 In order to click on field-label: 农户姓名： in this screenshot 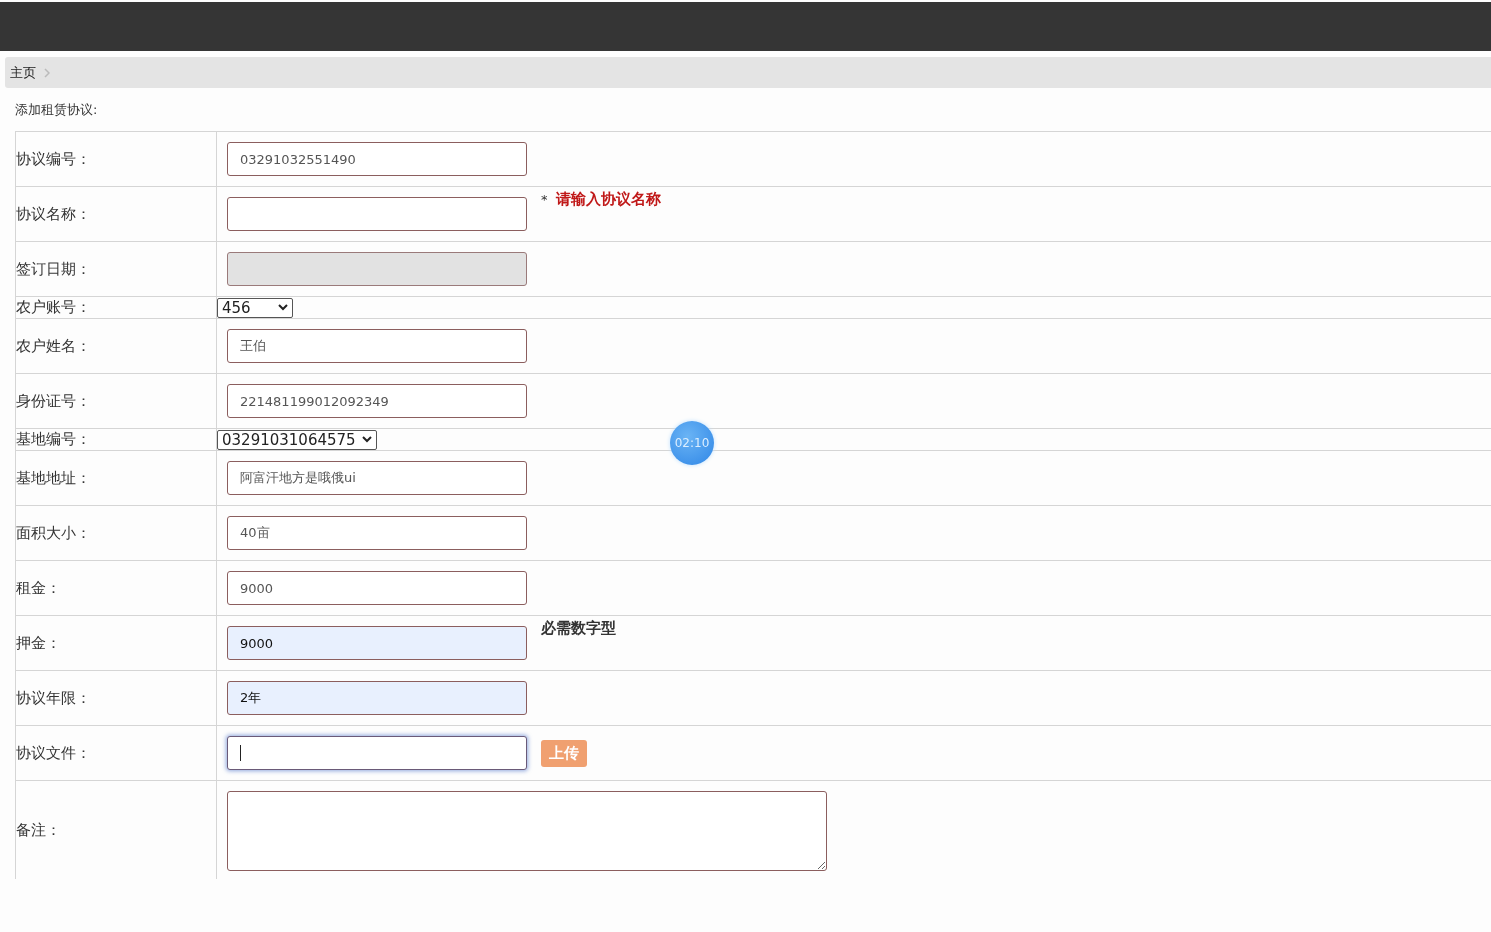, I will do `click(53, 346)`.